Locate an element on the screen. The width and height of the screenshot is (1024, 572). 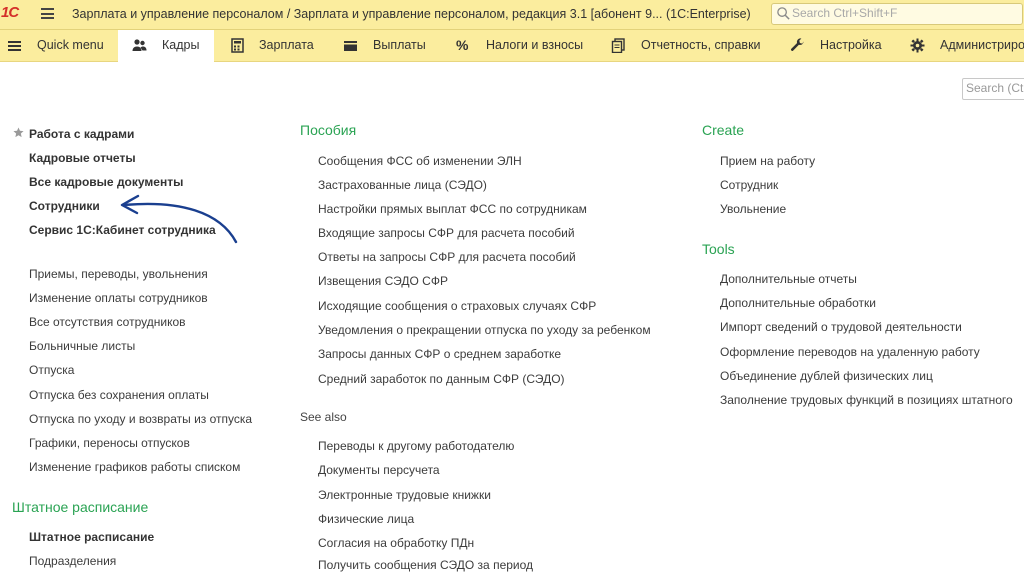
wrench-icon is located at coordinates (797, 44).